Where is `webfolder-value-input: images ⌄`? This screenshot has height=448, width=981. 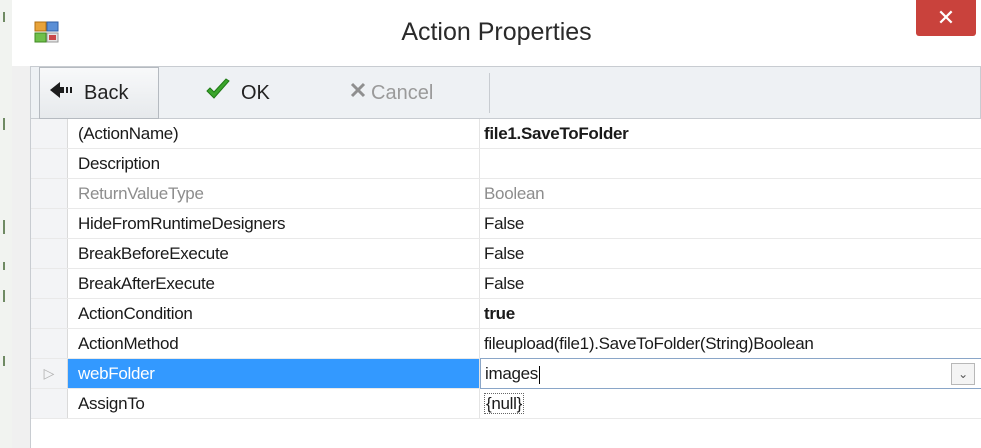
webfolder-value-input: images ⌄ is located at coordinates (730, 373).